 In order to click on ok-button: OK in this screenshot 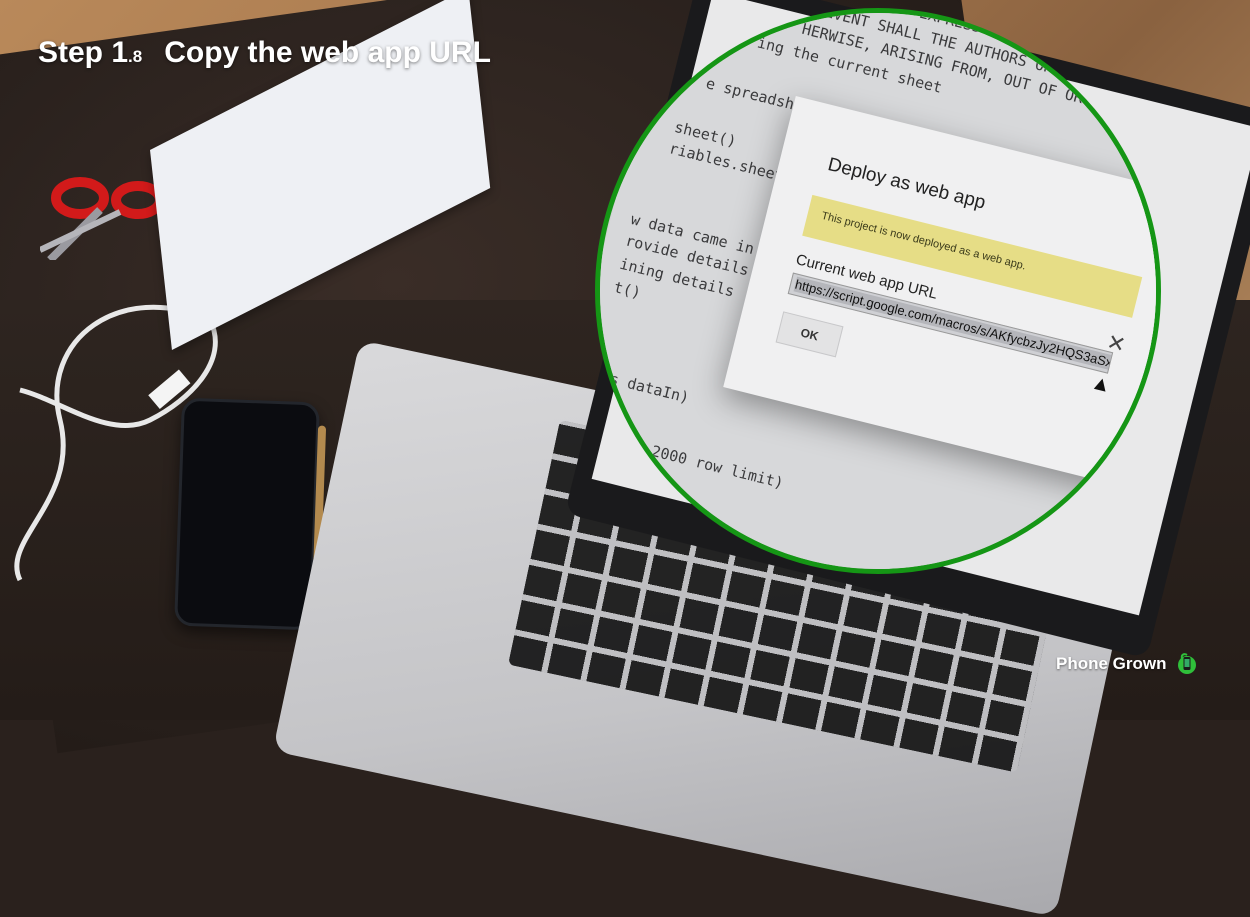, I will do `click(809, 334)`.